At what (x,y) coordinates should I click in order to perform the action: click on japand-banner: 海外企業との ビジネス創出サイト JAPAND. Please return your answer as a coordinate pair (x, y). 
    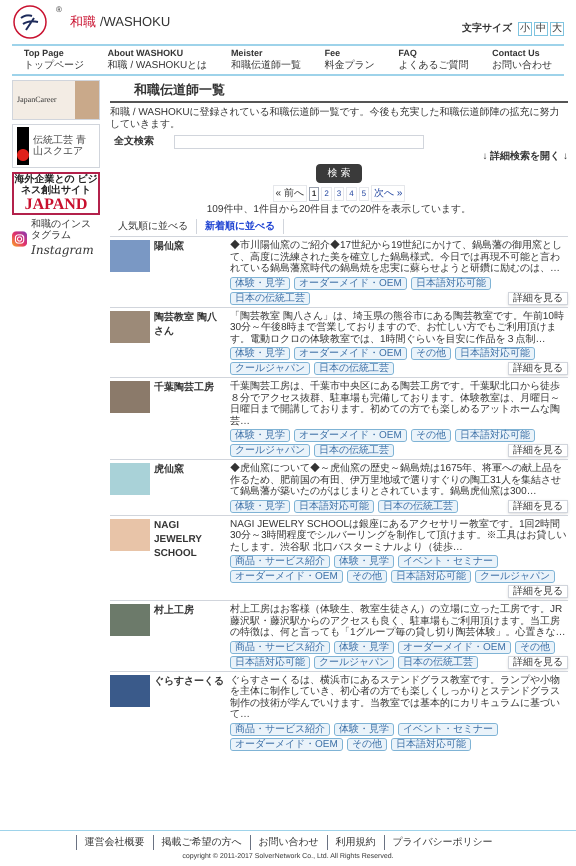
    Looking at the image, I should click on (56, 194).